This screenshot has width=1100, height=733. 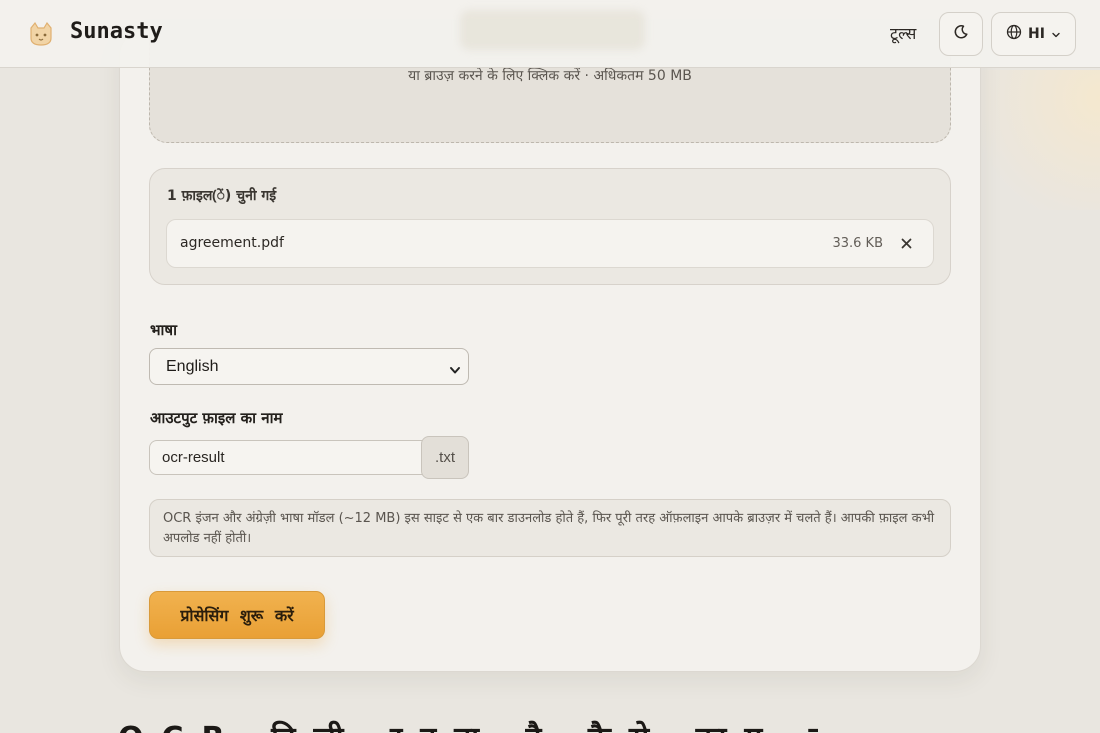 I want to click on language-switch-button: HI, so click(x=1033, y=34).